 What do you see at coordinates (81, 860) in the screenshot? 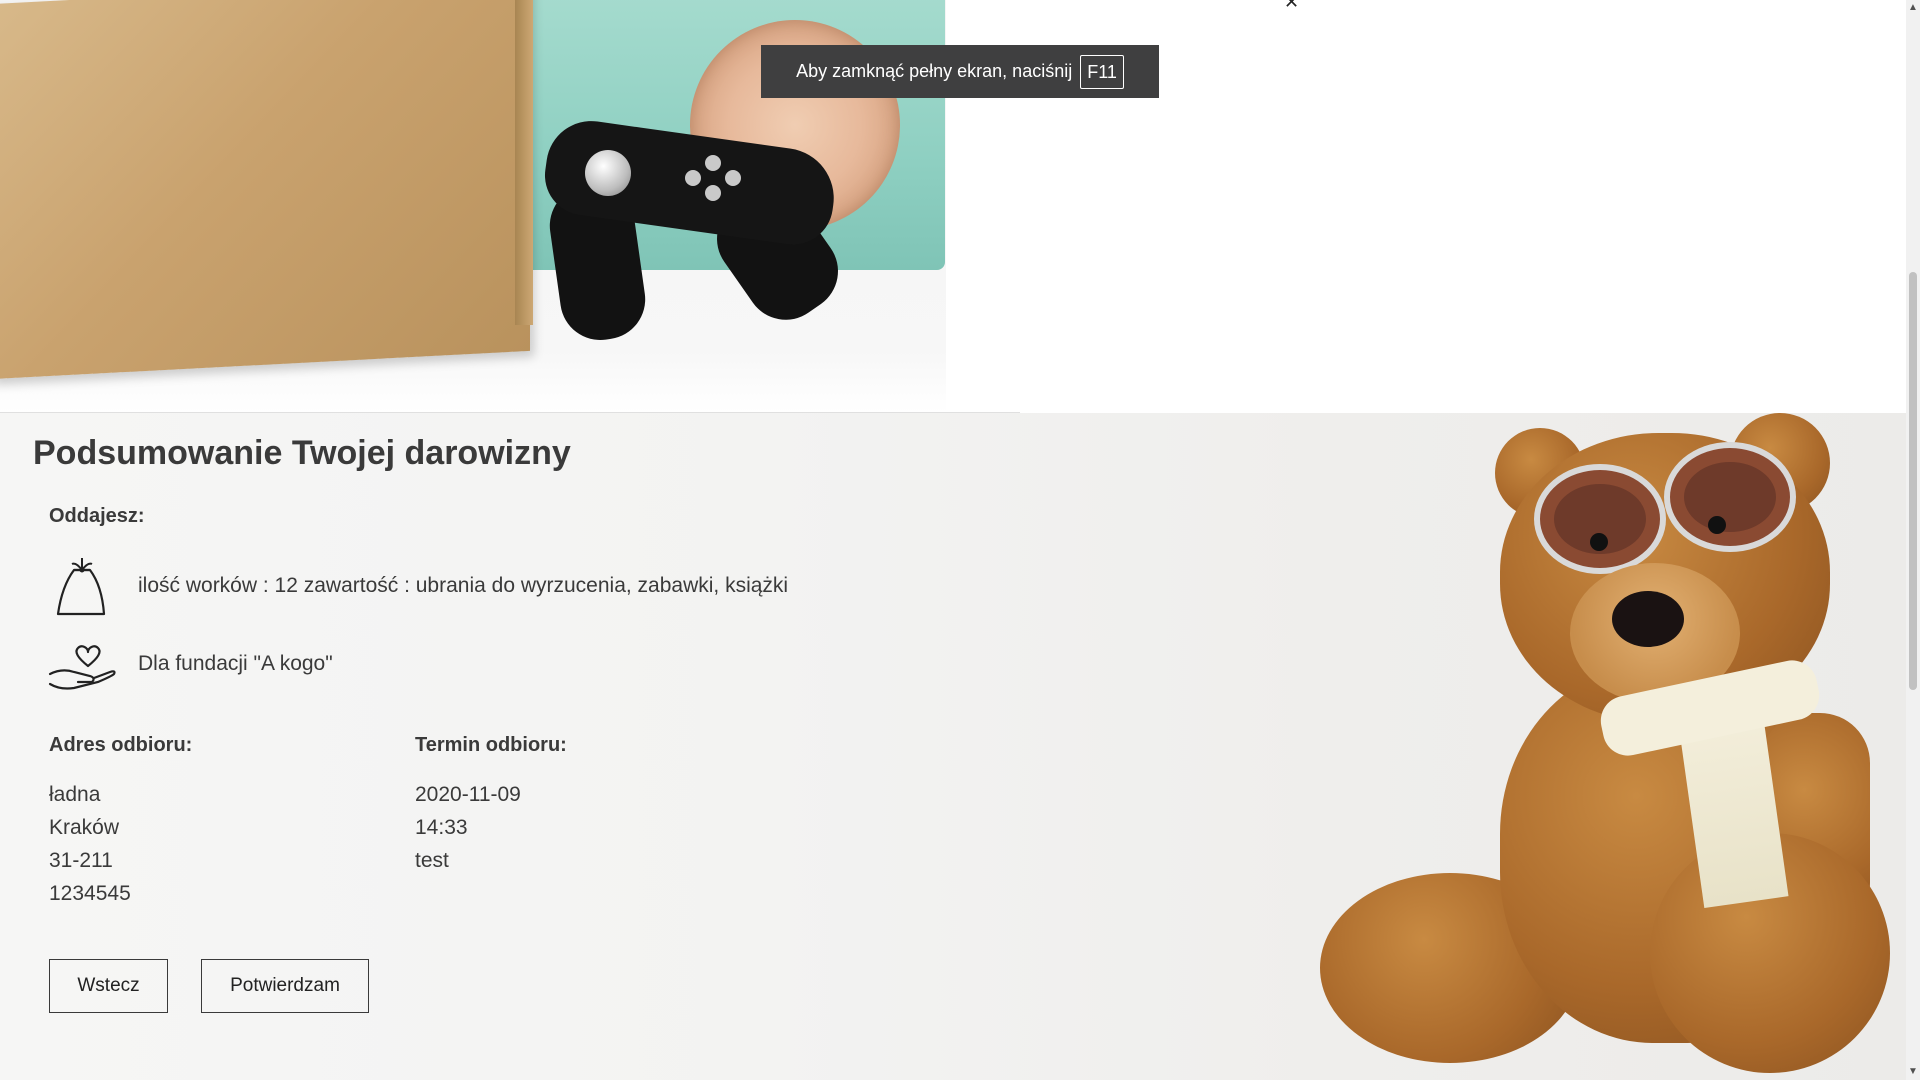
I see `address-postcode: 31-211` at bounding box center [81, 860].